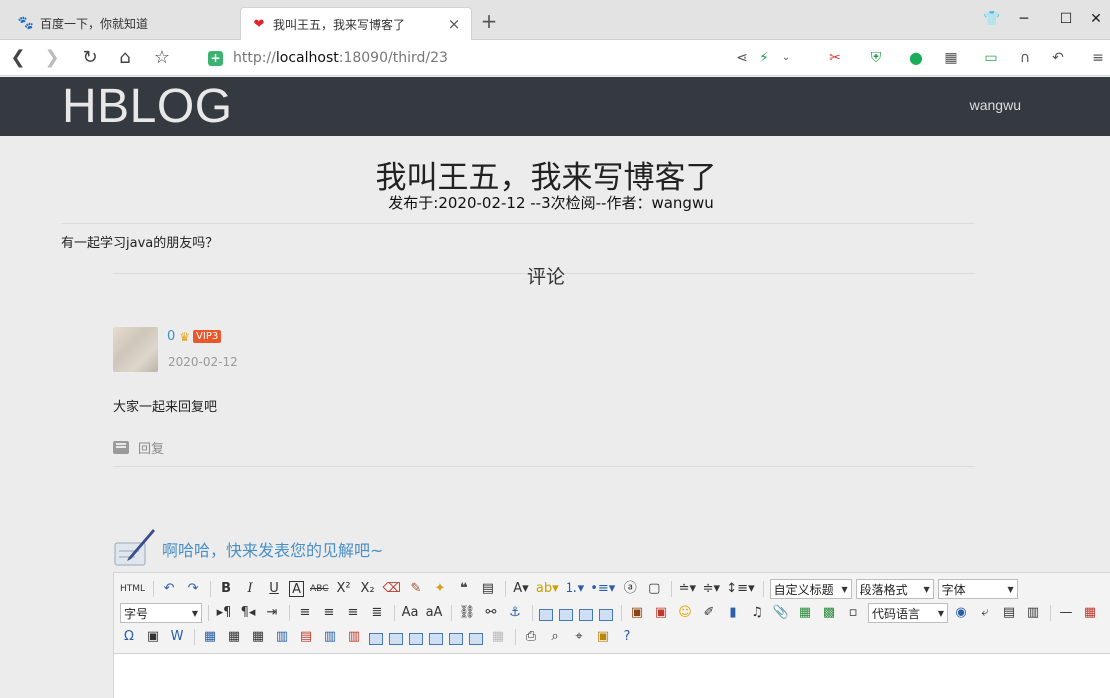 The width and height of the screenshot is (1110, 698). What do you see at coordinates (685, 613) in the screenshot?
I see `emotion-icon: ☺` at bounding box center [685, 613].